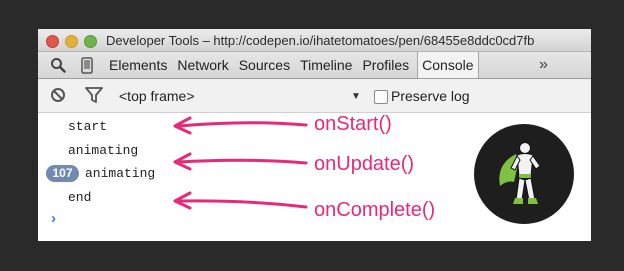 This screenshot has height=271, width=624. Describe the element at coordinates (326, 65) in the screenshot. I see `tab-timeline: Timeline` at that location.